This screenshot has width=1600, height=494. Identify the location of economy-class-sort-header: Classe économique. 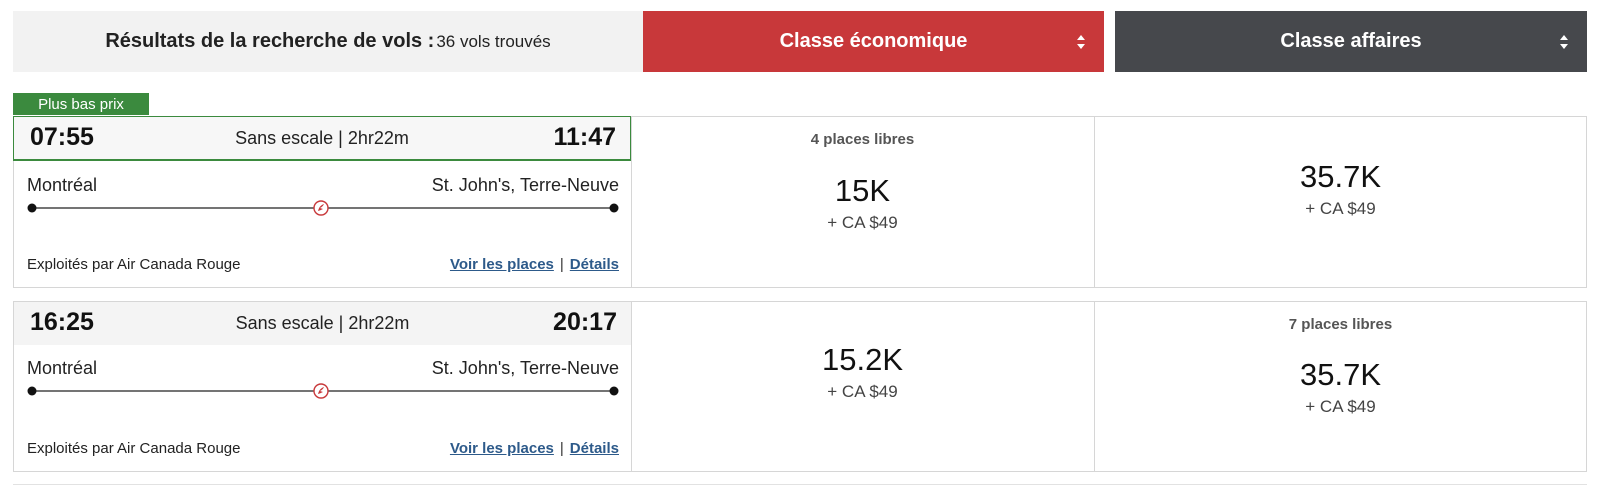
(873, 41).